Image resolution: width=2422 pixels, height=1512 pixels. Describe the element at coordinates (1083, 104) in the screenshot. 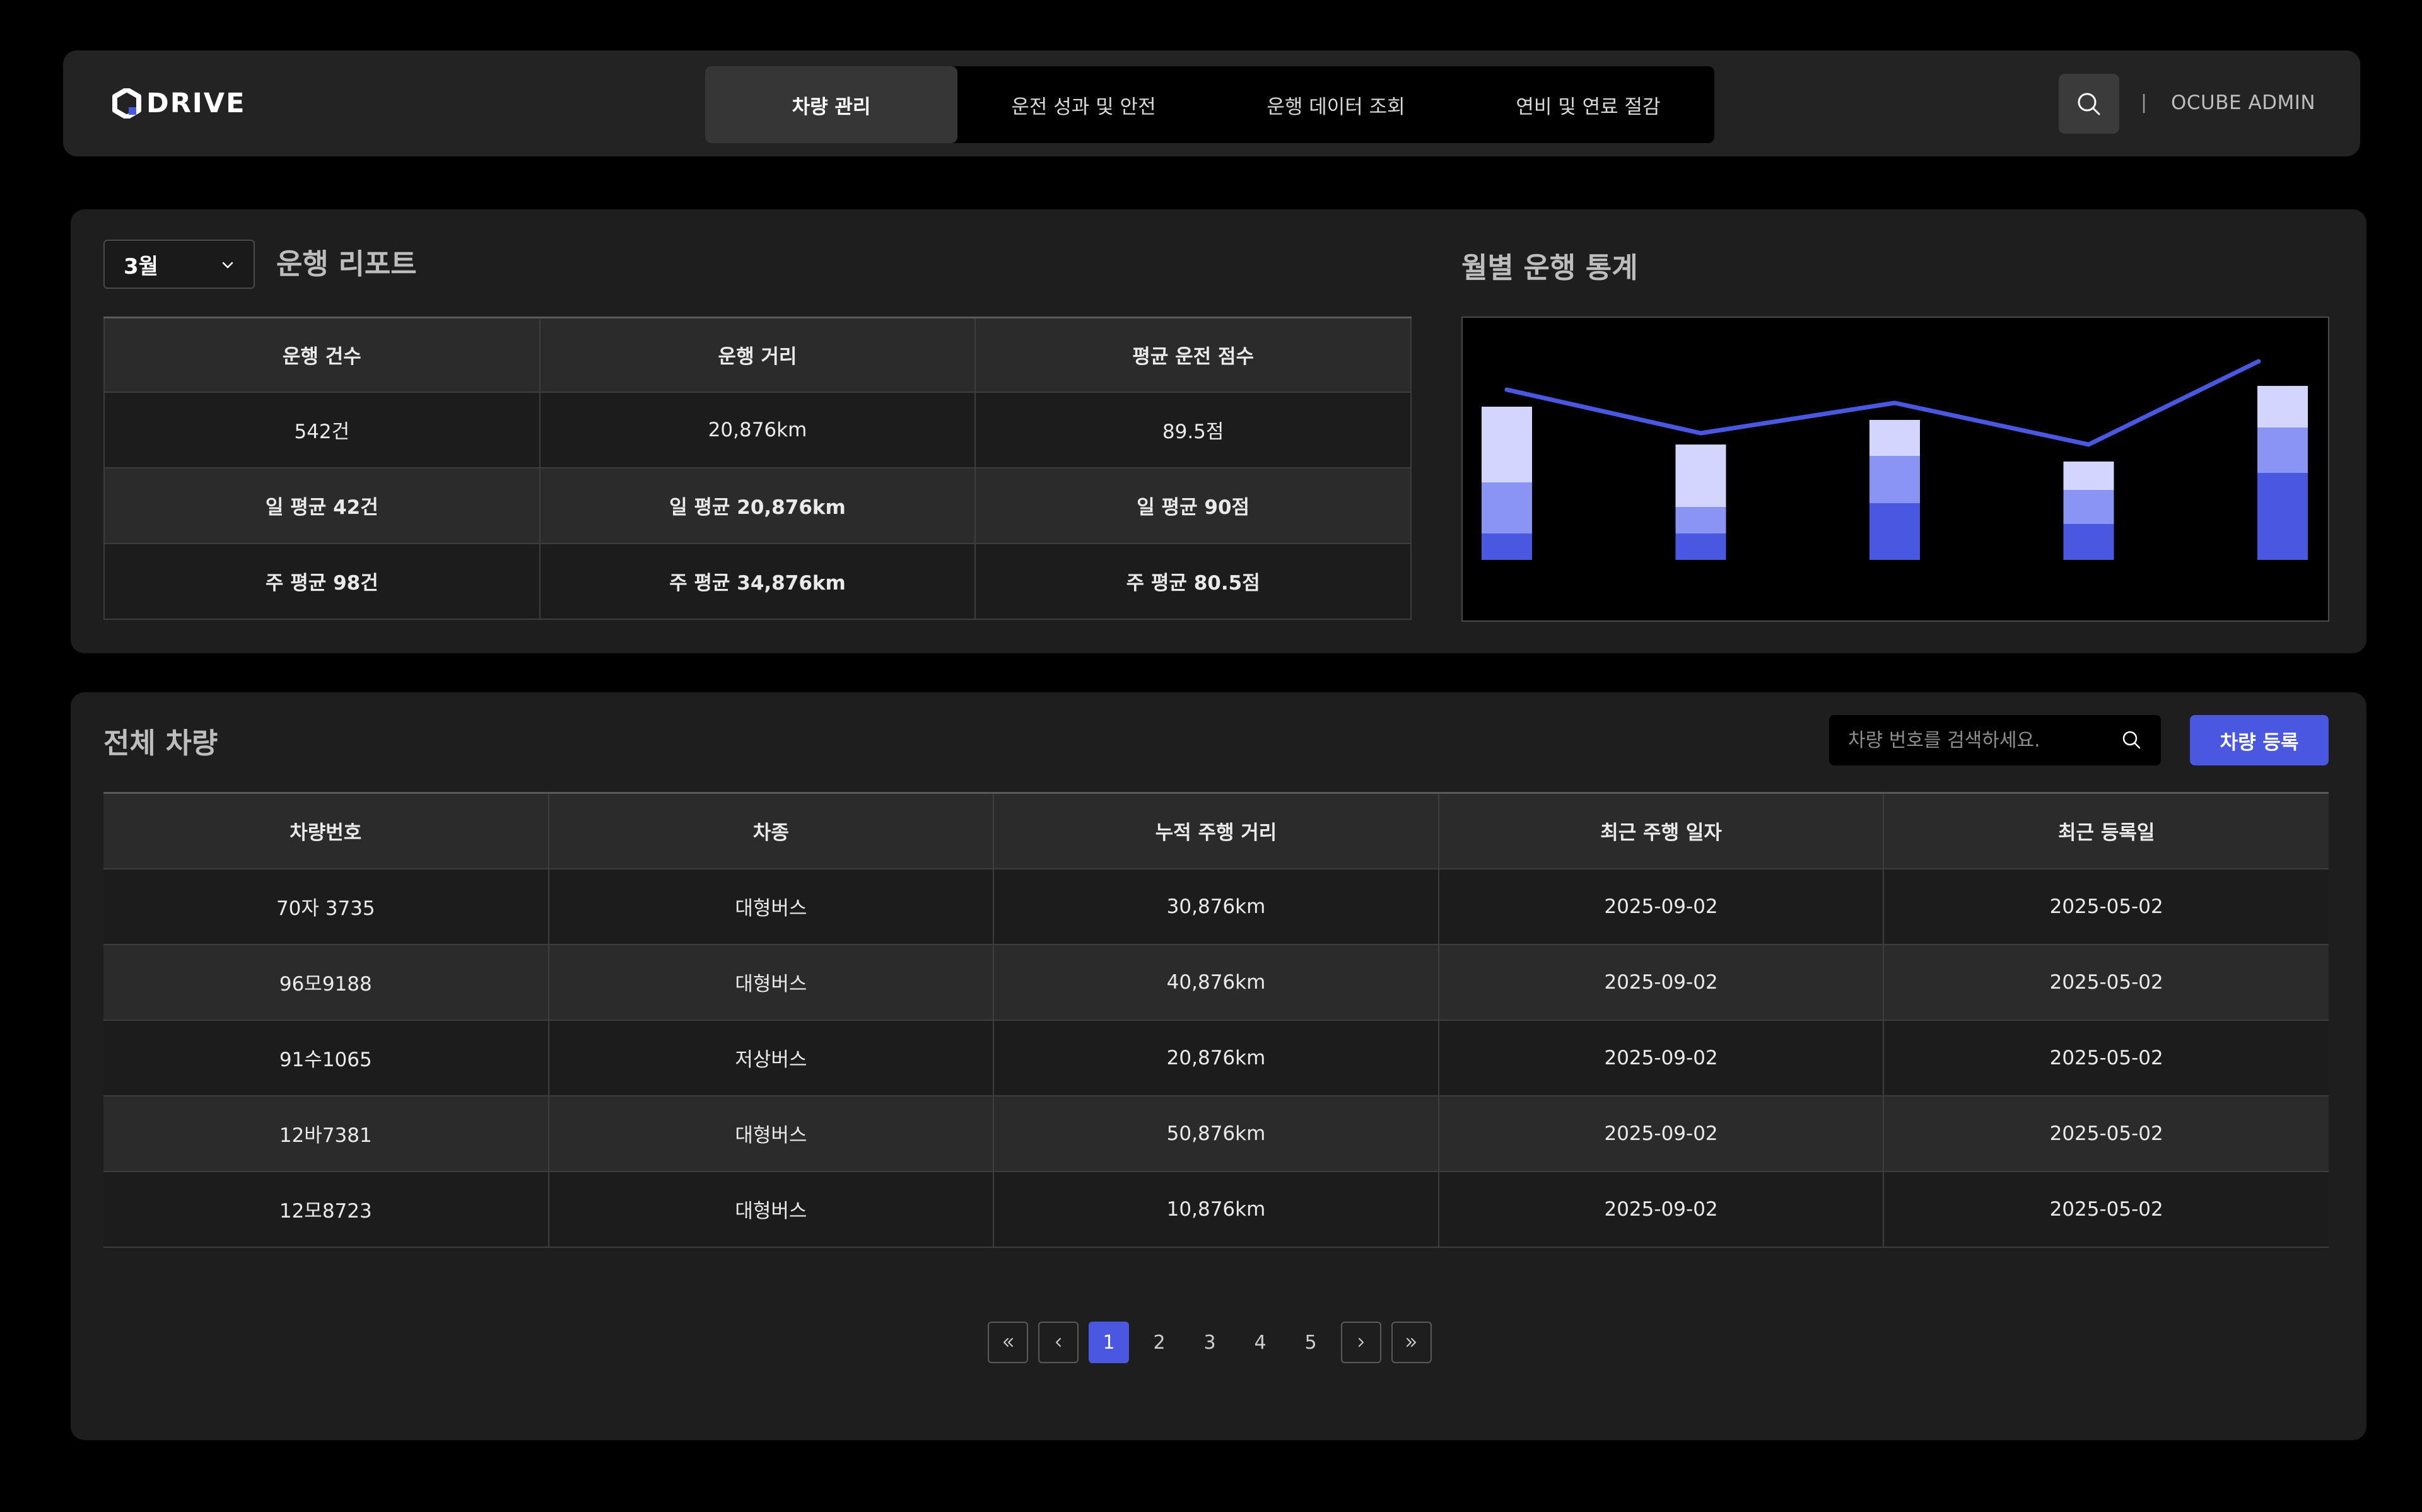

I see `tab-driving-performance: 운전 성과 및 안전` at that location.